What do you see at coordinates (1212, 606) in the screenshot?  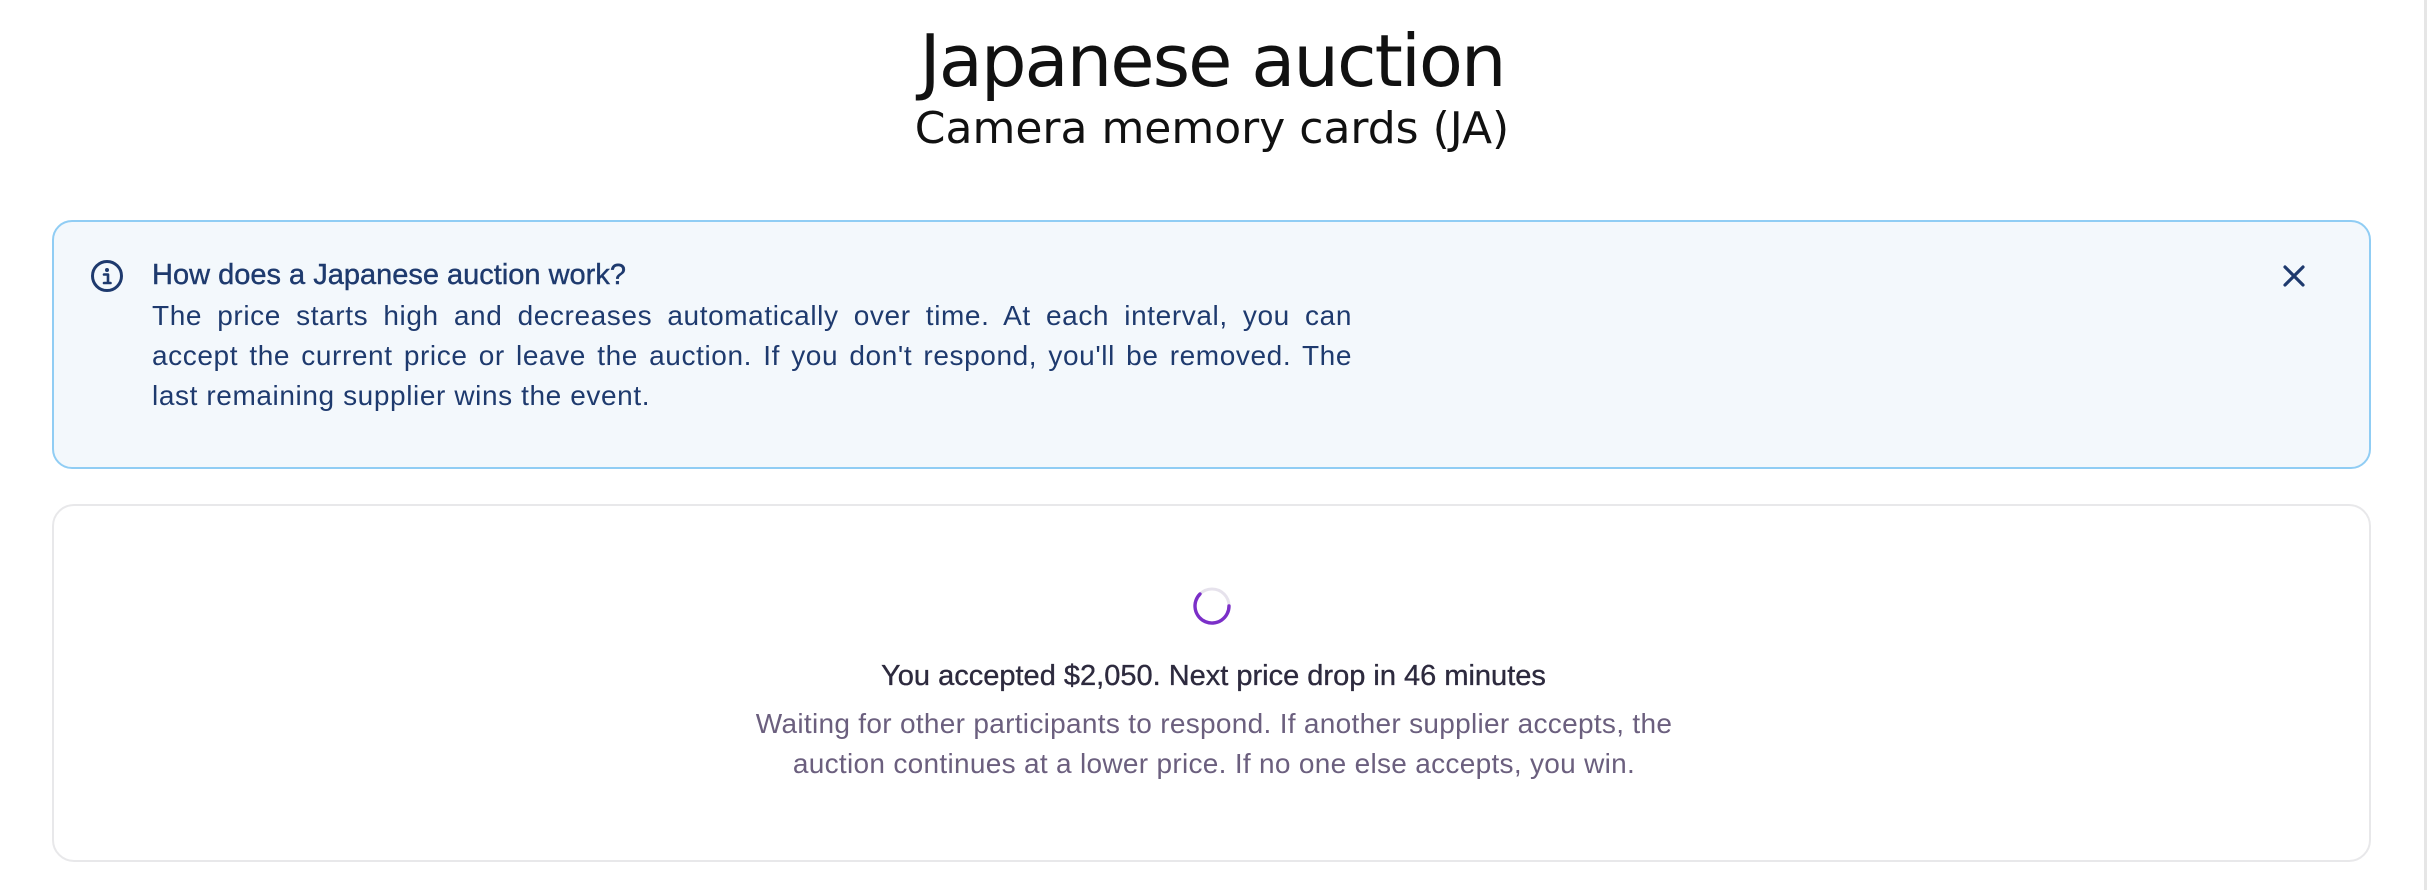 I see `loading-spinner-icon` at bounding box center [1212, 606].